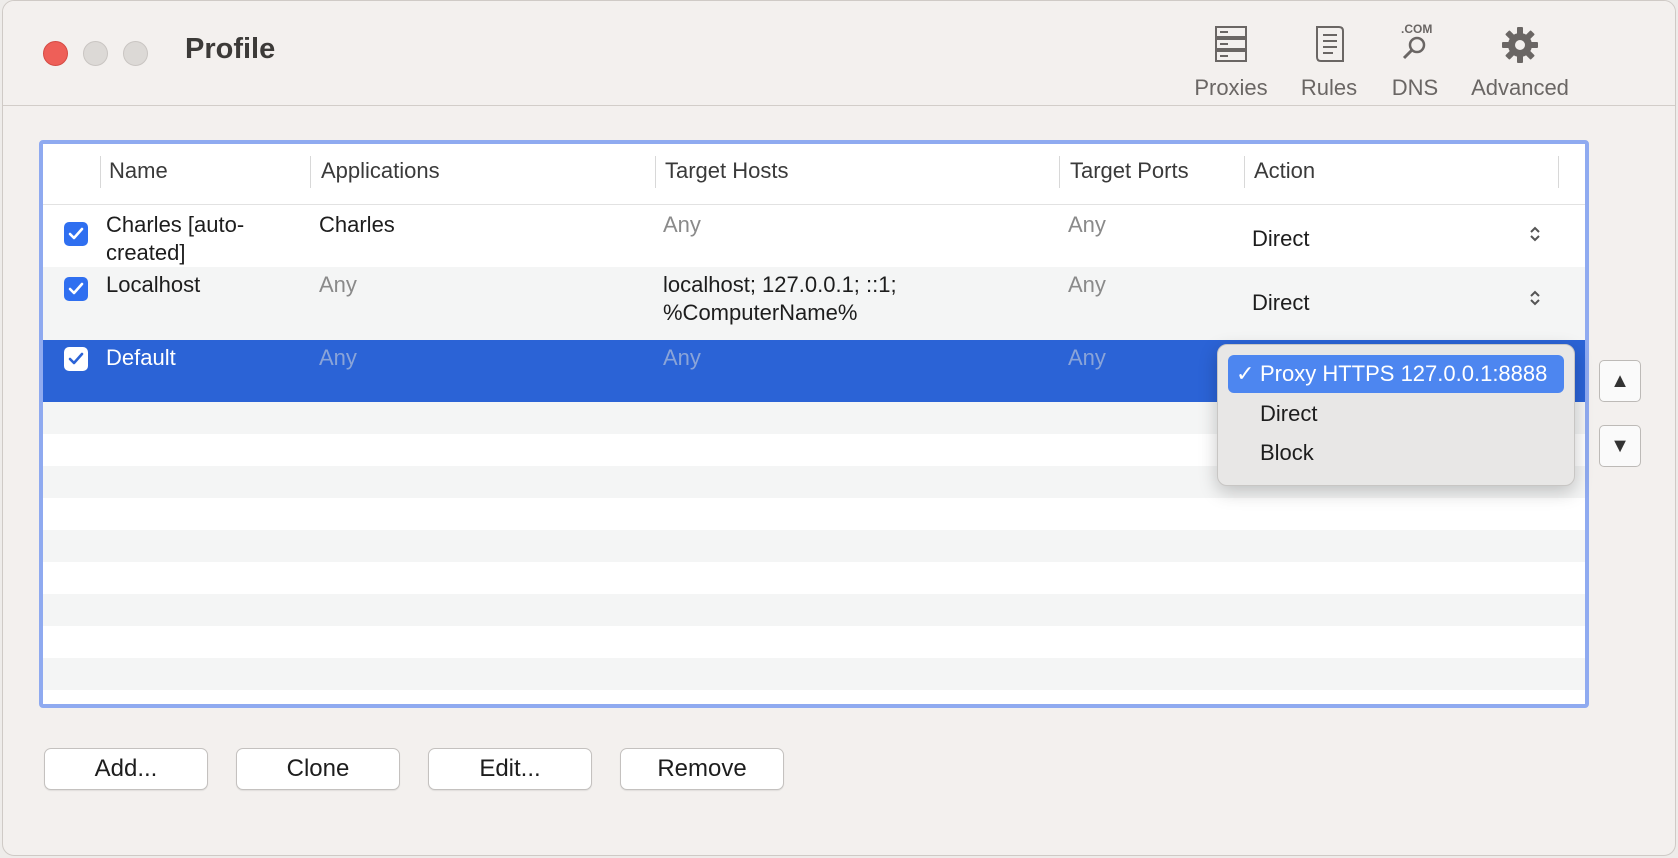 The image size is (1678, 858). What do you see at coordinates (141, 357) in the screenshot?
I see `cell-name: Default` at bounding box center [141, 357].